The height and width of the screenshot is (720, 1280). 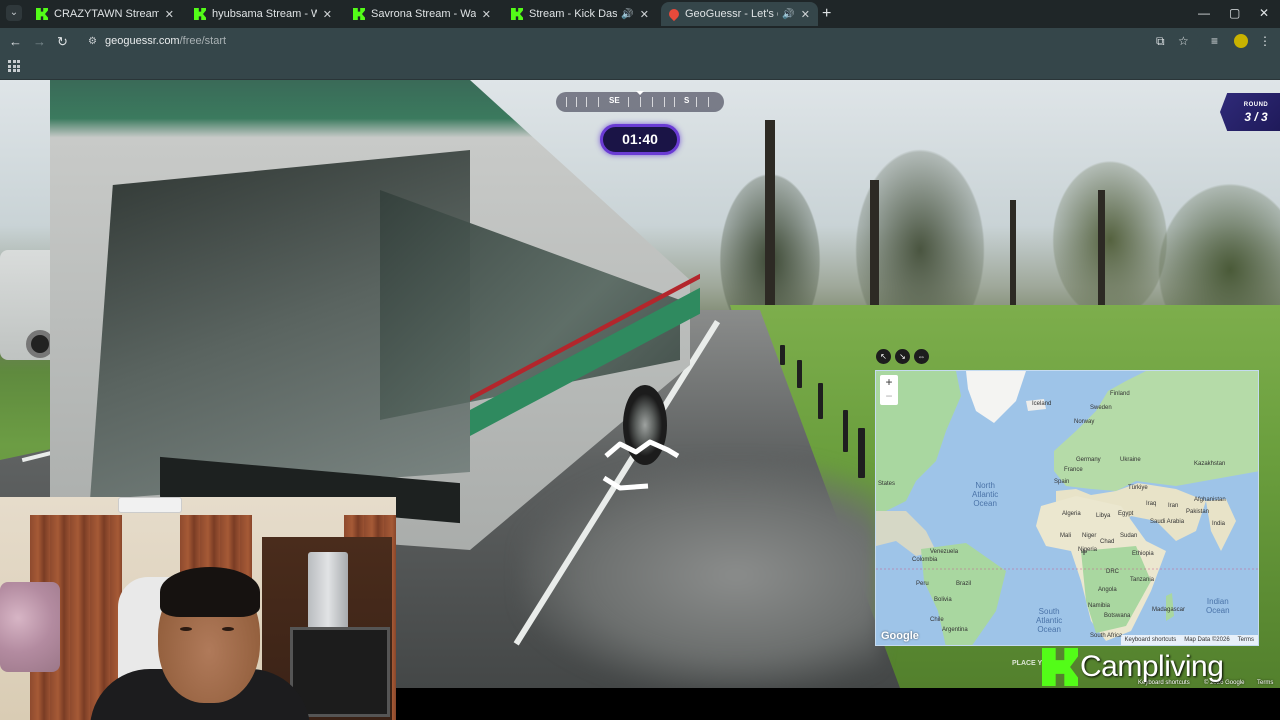 What do you see at coordinates (1088, 460) in the screenshot?
I see `map-label: Germany` at bounding box center [1088, 460].